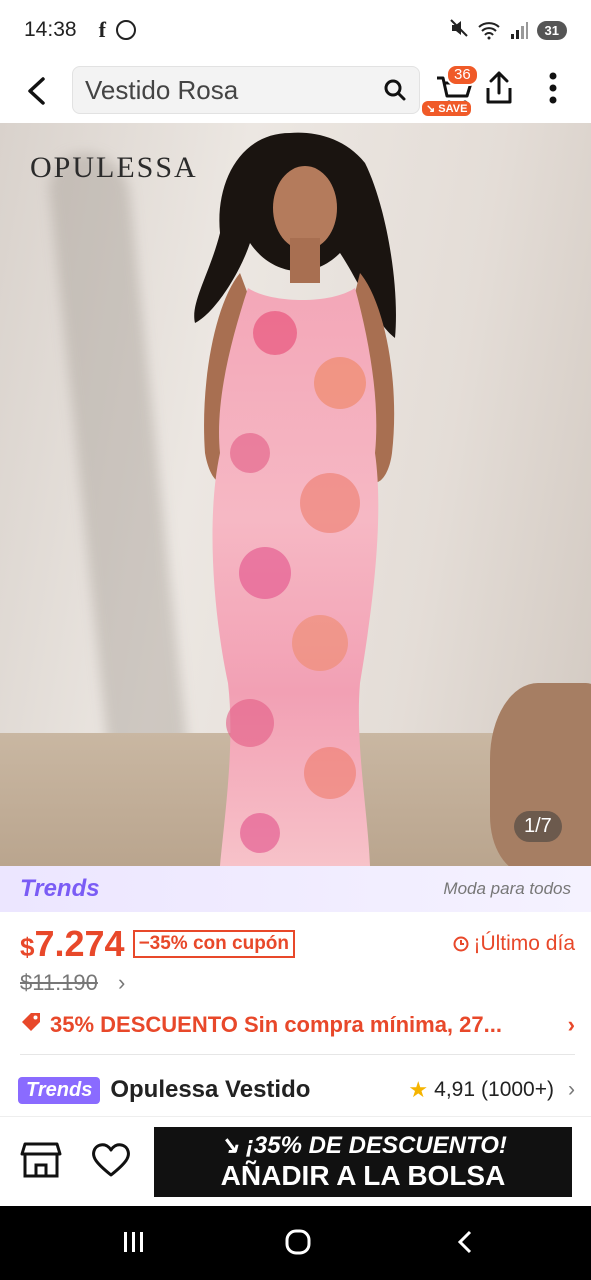 The height and width of the screenshot is (1280, 591). I want to click on last-day-label: ¡Último día, so click(514, 944).